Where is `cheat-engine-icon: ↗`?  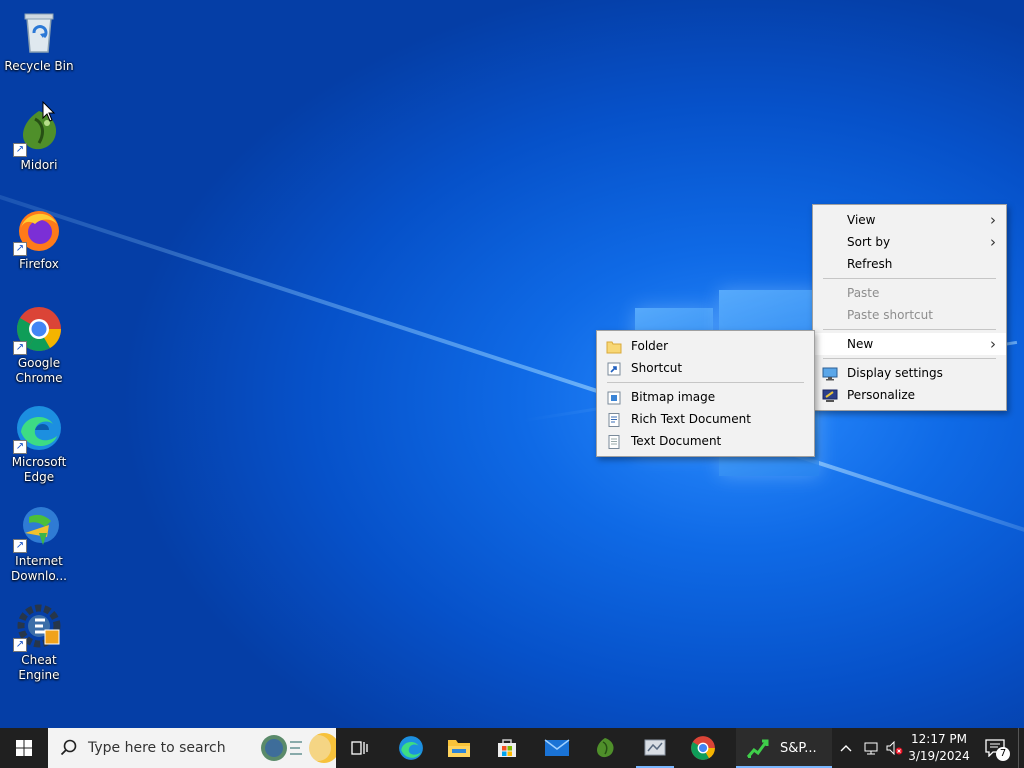 cheat-engine-icon: ↗ is located at coordinates (38, 627).